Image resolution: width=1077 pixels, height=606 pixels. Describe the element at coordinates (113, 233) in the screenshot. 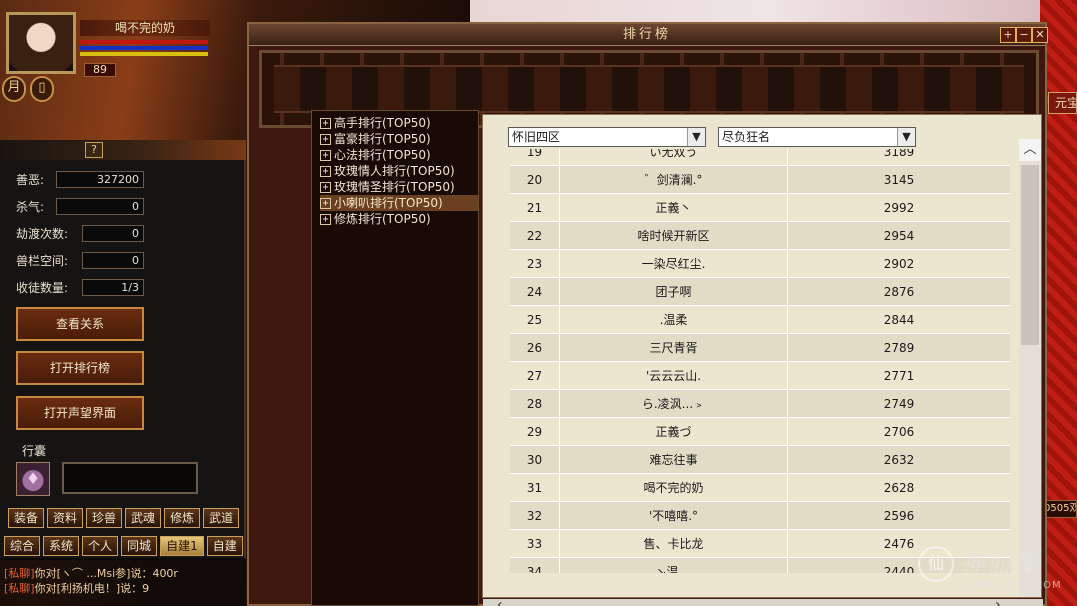

I see `stat-value-tribulations: 0` at that location.